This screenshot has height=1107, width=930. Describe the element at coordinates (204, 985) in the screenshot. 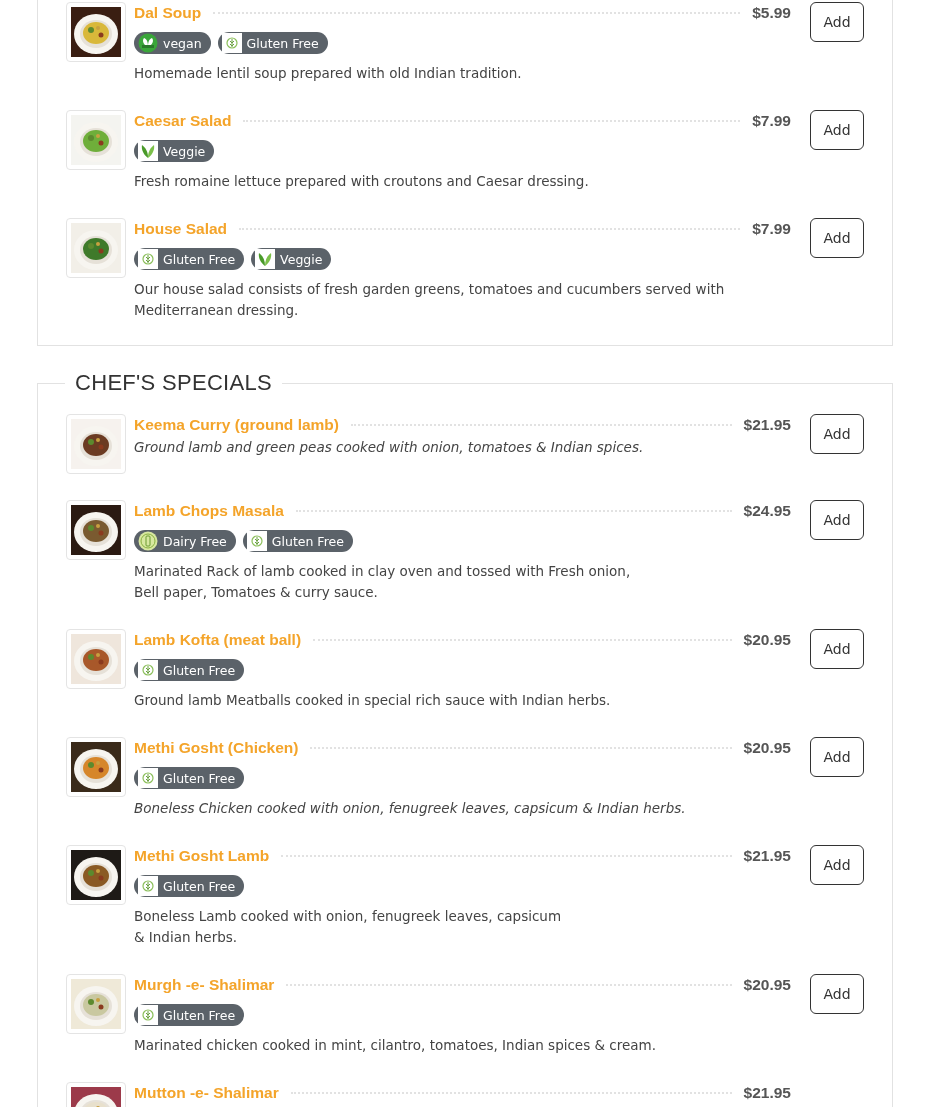

I see `dish-name: Murgh -e- Shalimar` at that location.